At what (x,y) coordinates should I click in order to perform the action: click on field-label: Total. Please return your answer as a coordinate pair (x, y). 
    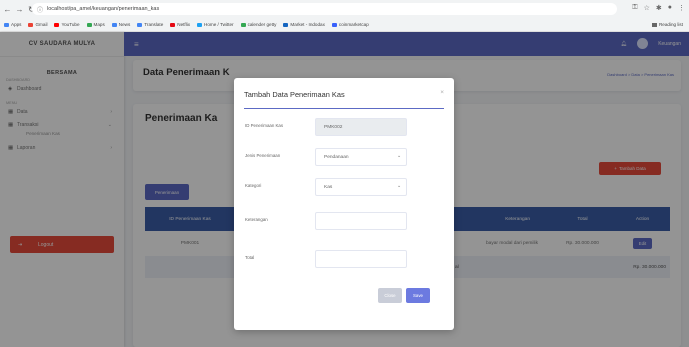
    Looking at the image, I should click on (250, 257).